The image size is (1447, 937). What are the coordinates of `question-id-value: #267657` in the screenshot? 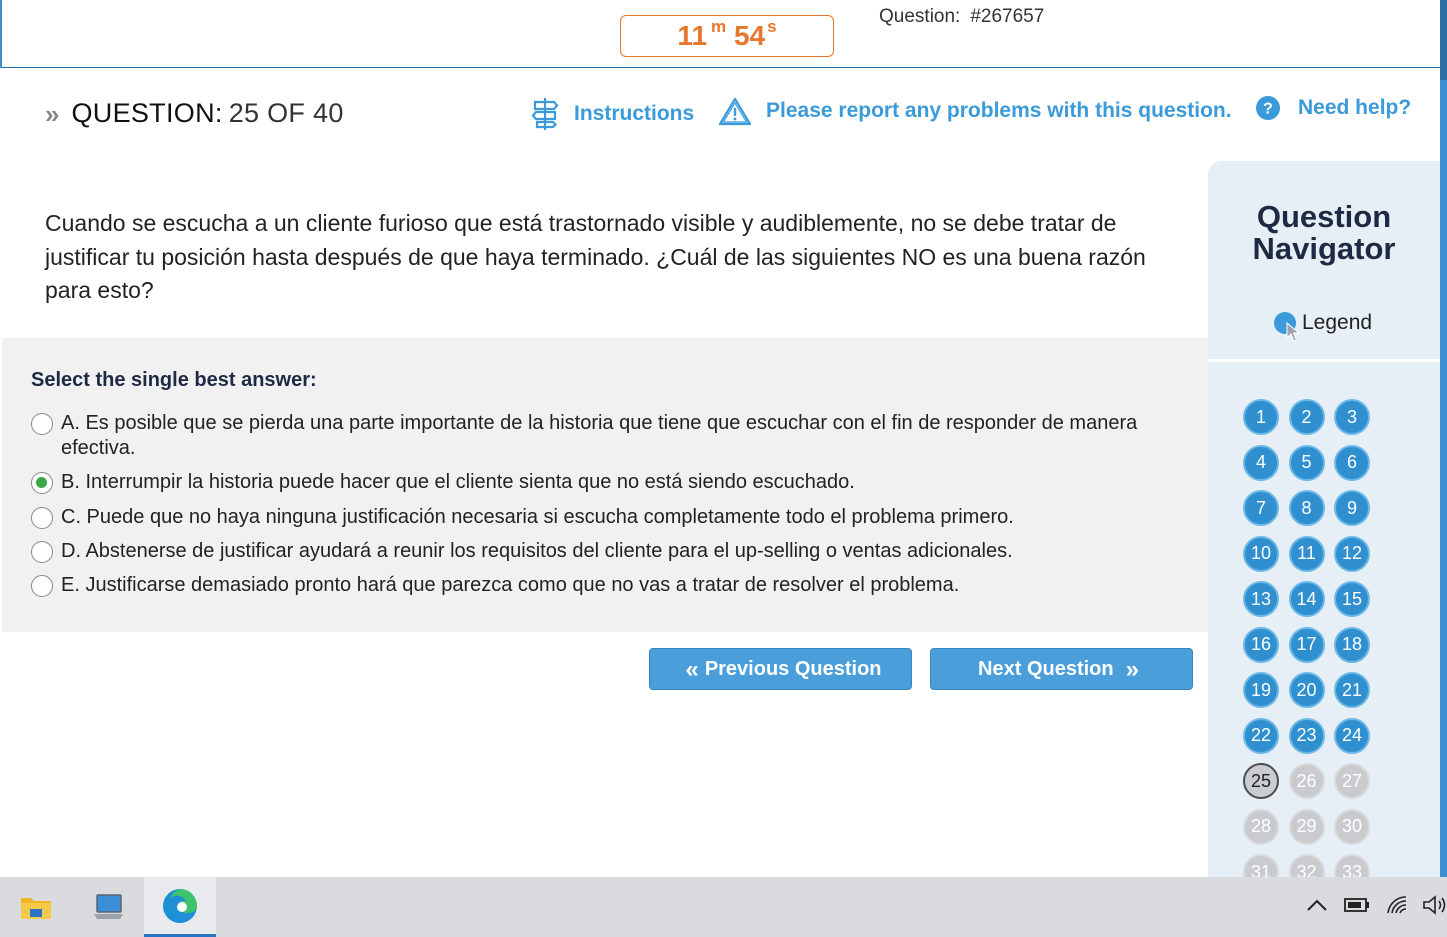 It's located at (1007, 16).